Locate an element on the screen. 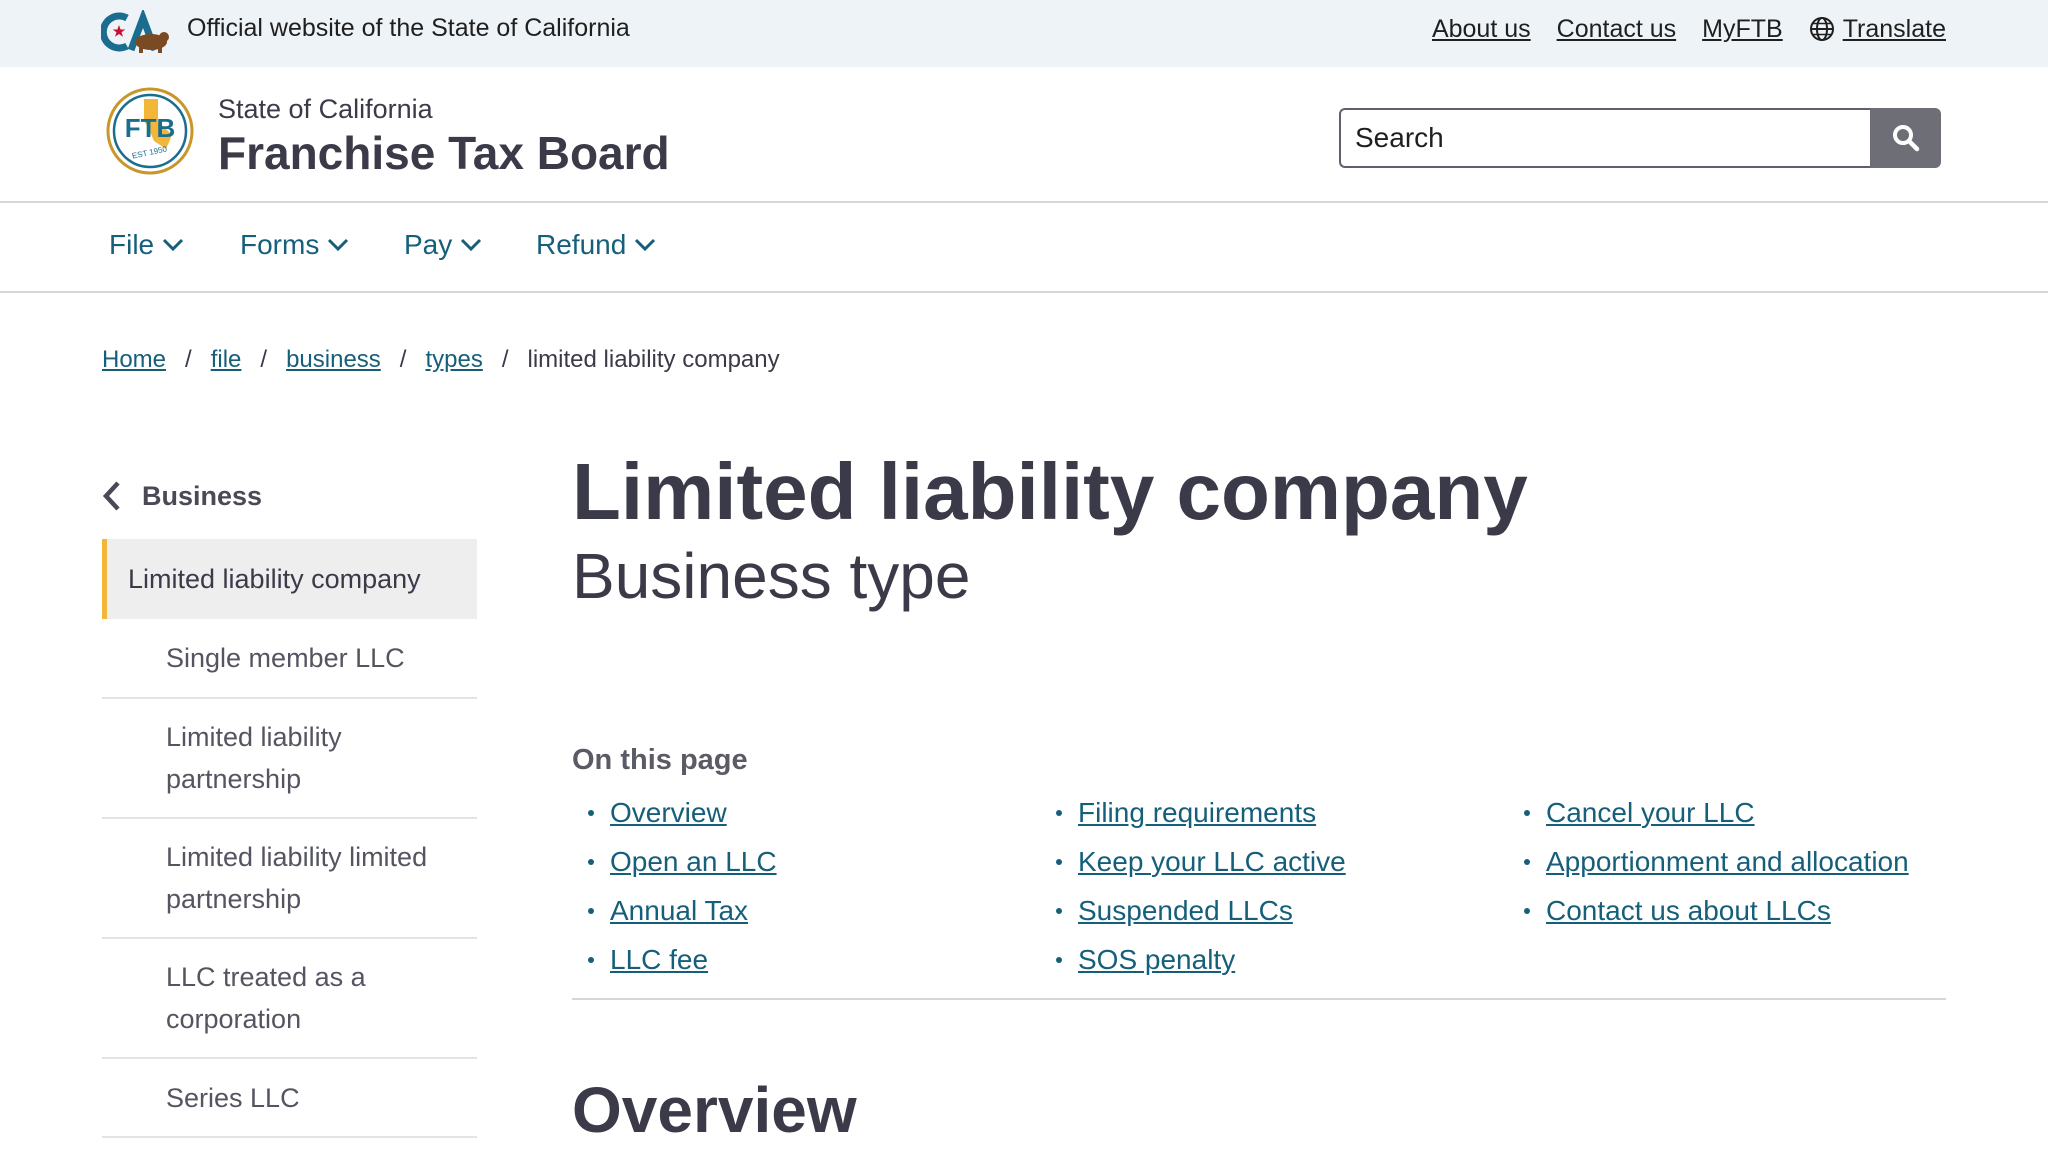 The width and height of the screenshot is (2048, 1152). sidenav-item-lllp: Limited liability limited partnership is located at coordinates (289, 879).